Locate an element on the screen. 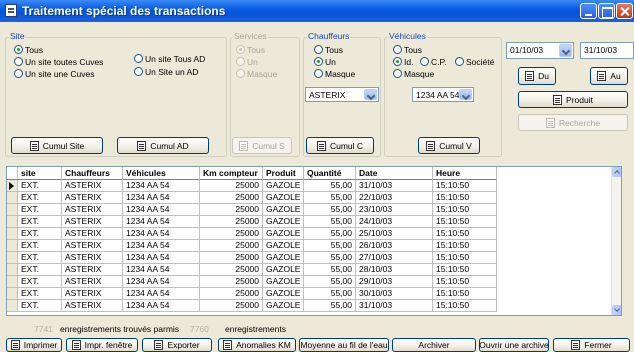  maximize-button is located at coordinates (606, 11).